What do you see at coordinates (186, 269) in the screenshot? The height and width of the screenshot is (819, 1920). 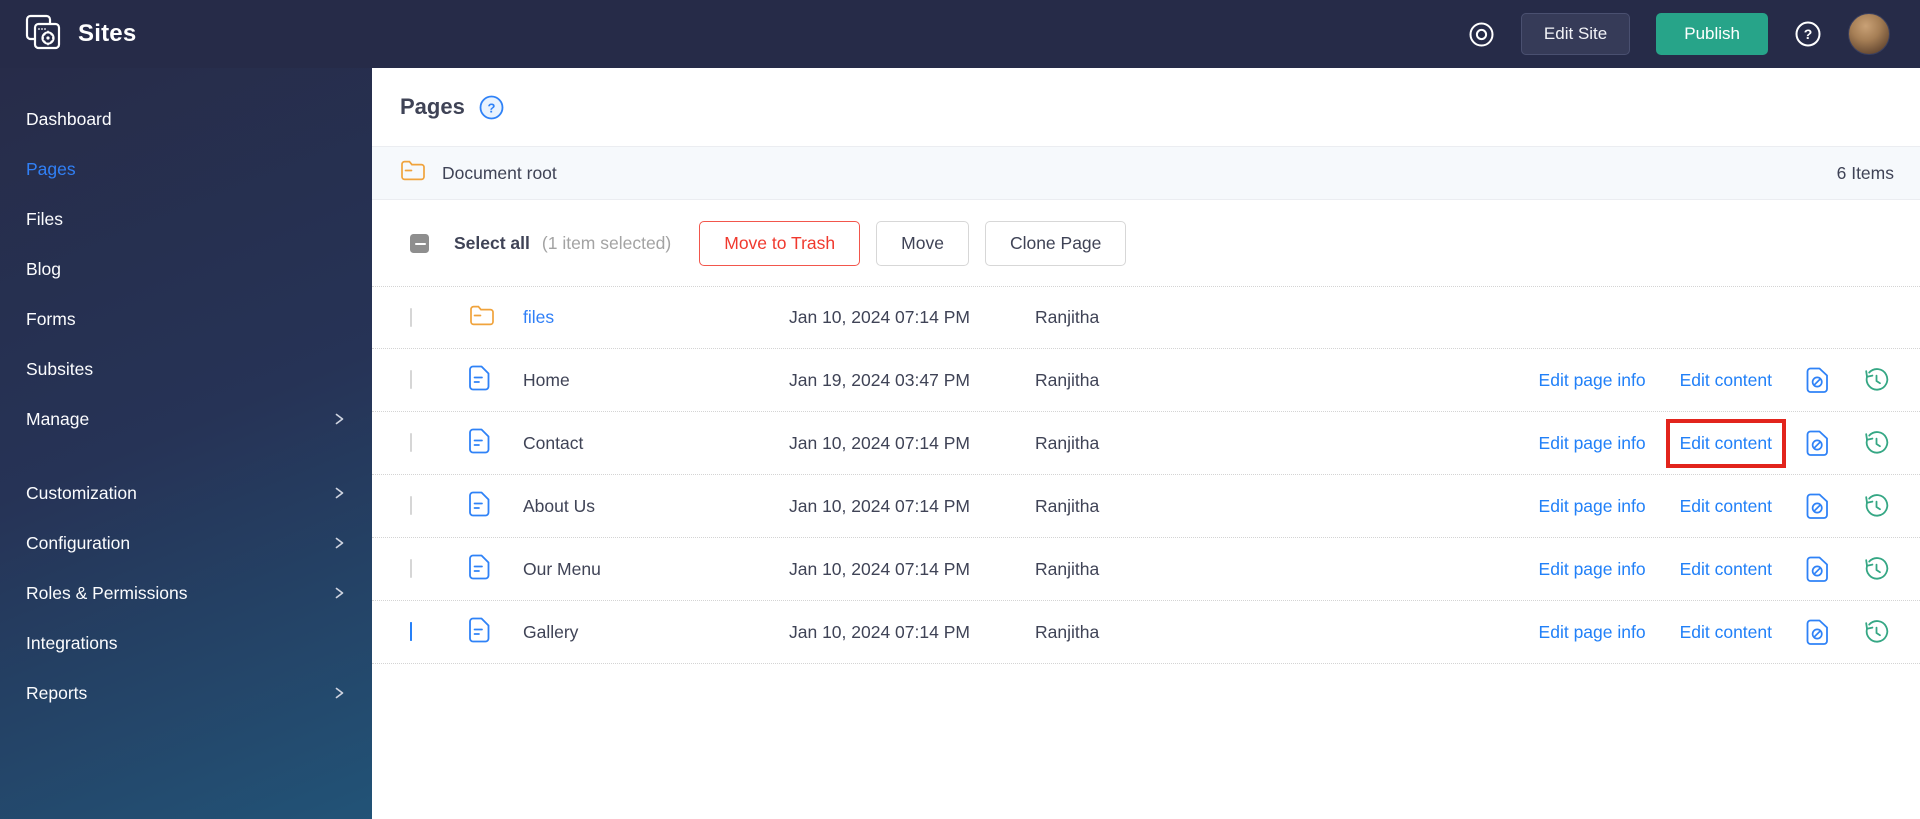 I see `sidebar-item-blog: Blog` at bounding box center [186, 269].